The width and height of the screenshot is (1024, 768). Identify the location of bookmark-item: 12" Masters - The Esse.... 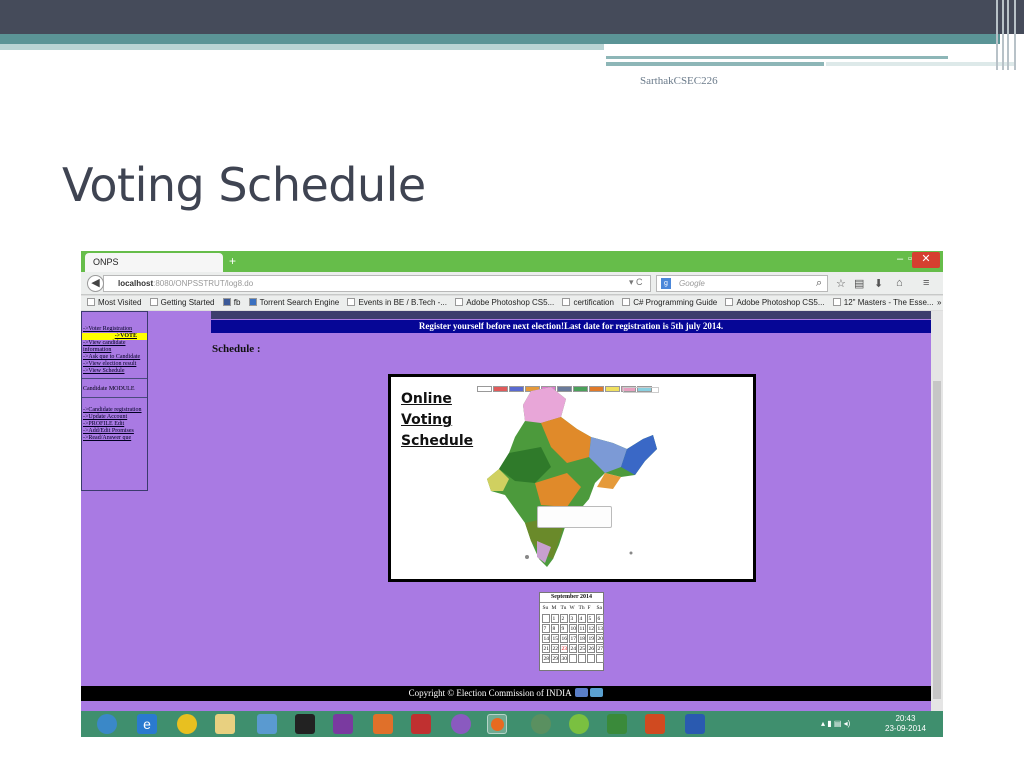
(883, 302).